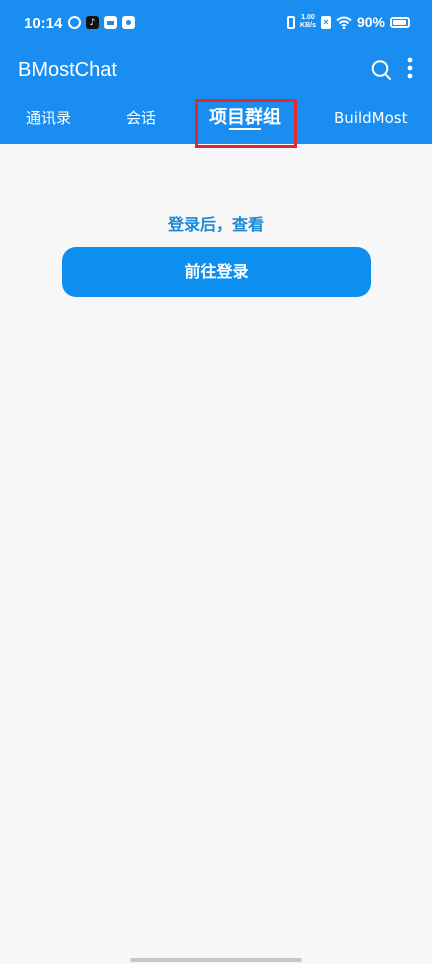 The height and width of the screenshot is (964, 432). What do you see at coordinates (216, 960) in the screenshot?
I see `home-indicator` at bounding box center [216, 960].